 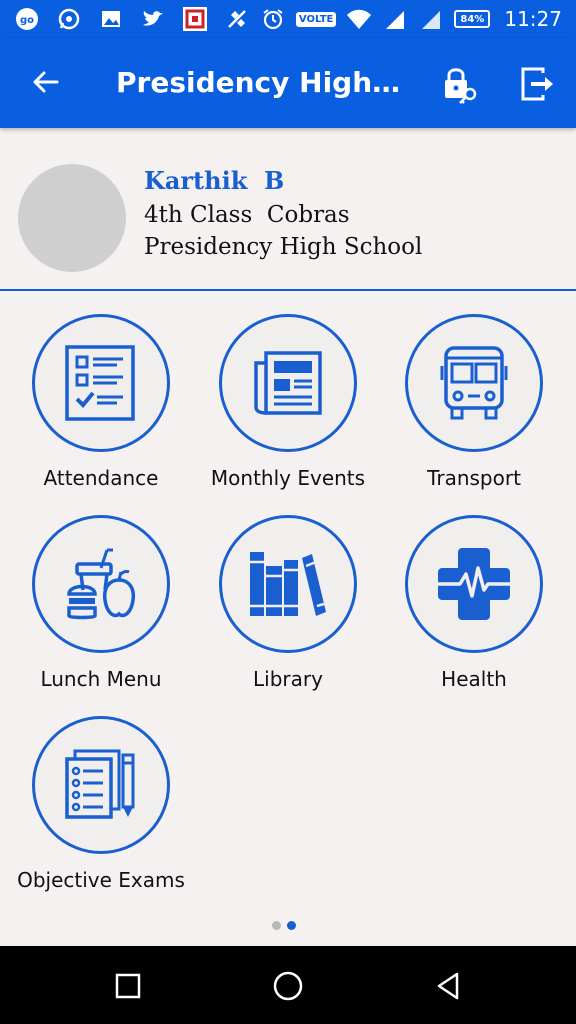 I want to click on menu-item-objective-exams: Objective Exams, so click(x=101, y=811).